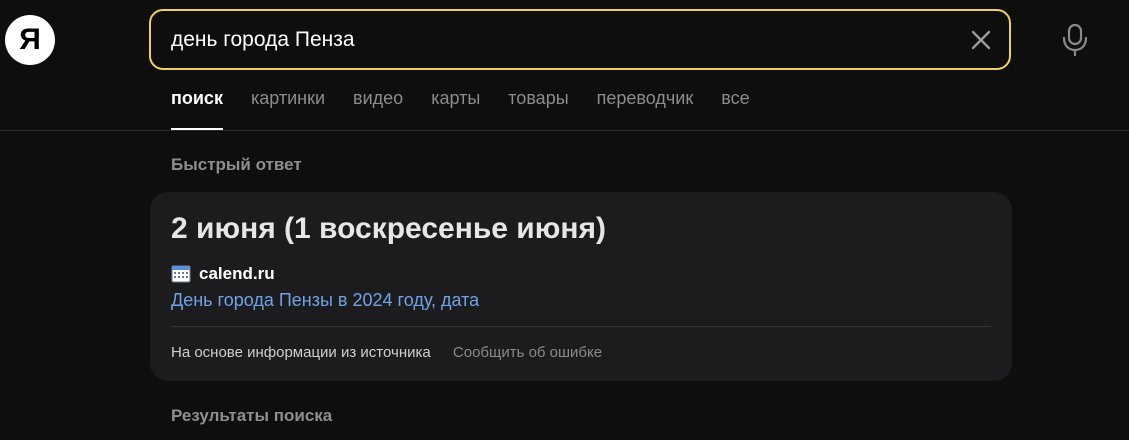 The height and width of the screenshot is (440, 1129). What do you see at coordinates (388, 228) in the screenshot?
I see `quick-answer-text: 2 июня (1 воскресенье июня)` at bounding box center [388, 228].